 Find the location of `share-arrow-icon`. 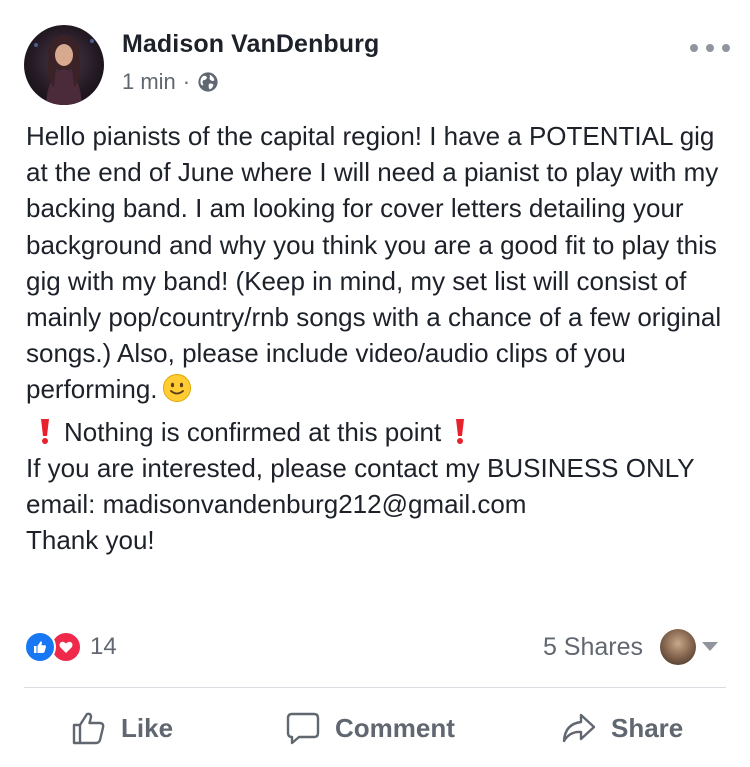

share-arrow-icon is located at coordinates (579, 728).